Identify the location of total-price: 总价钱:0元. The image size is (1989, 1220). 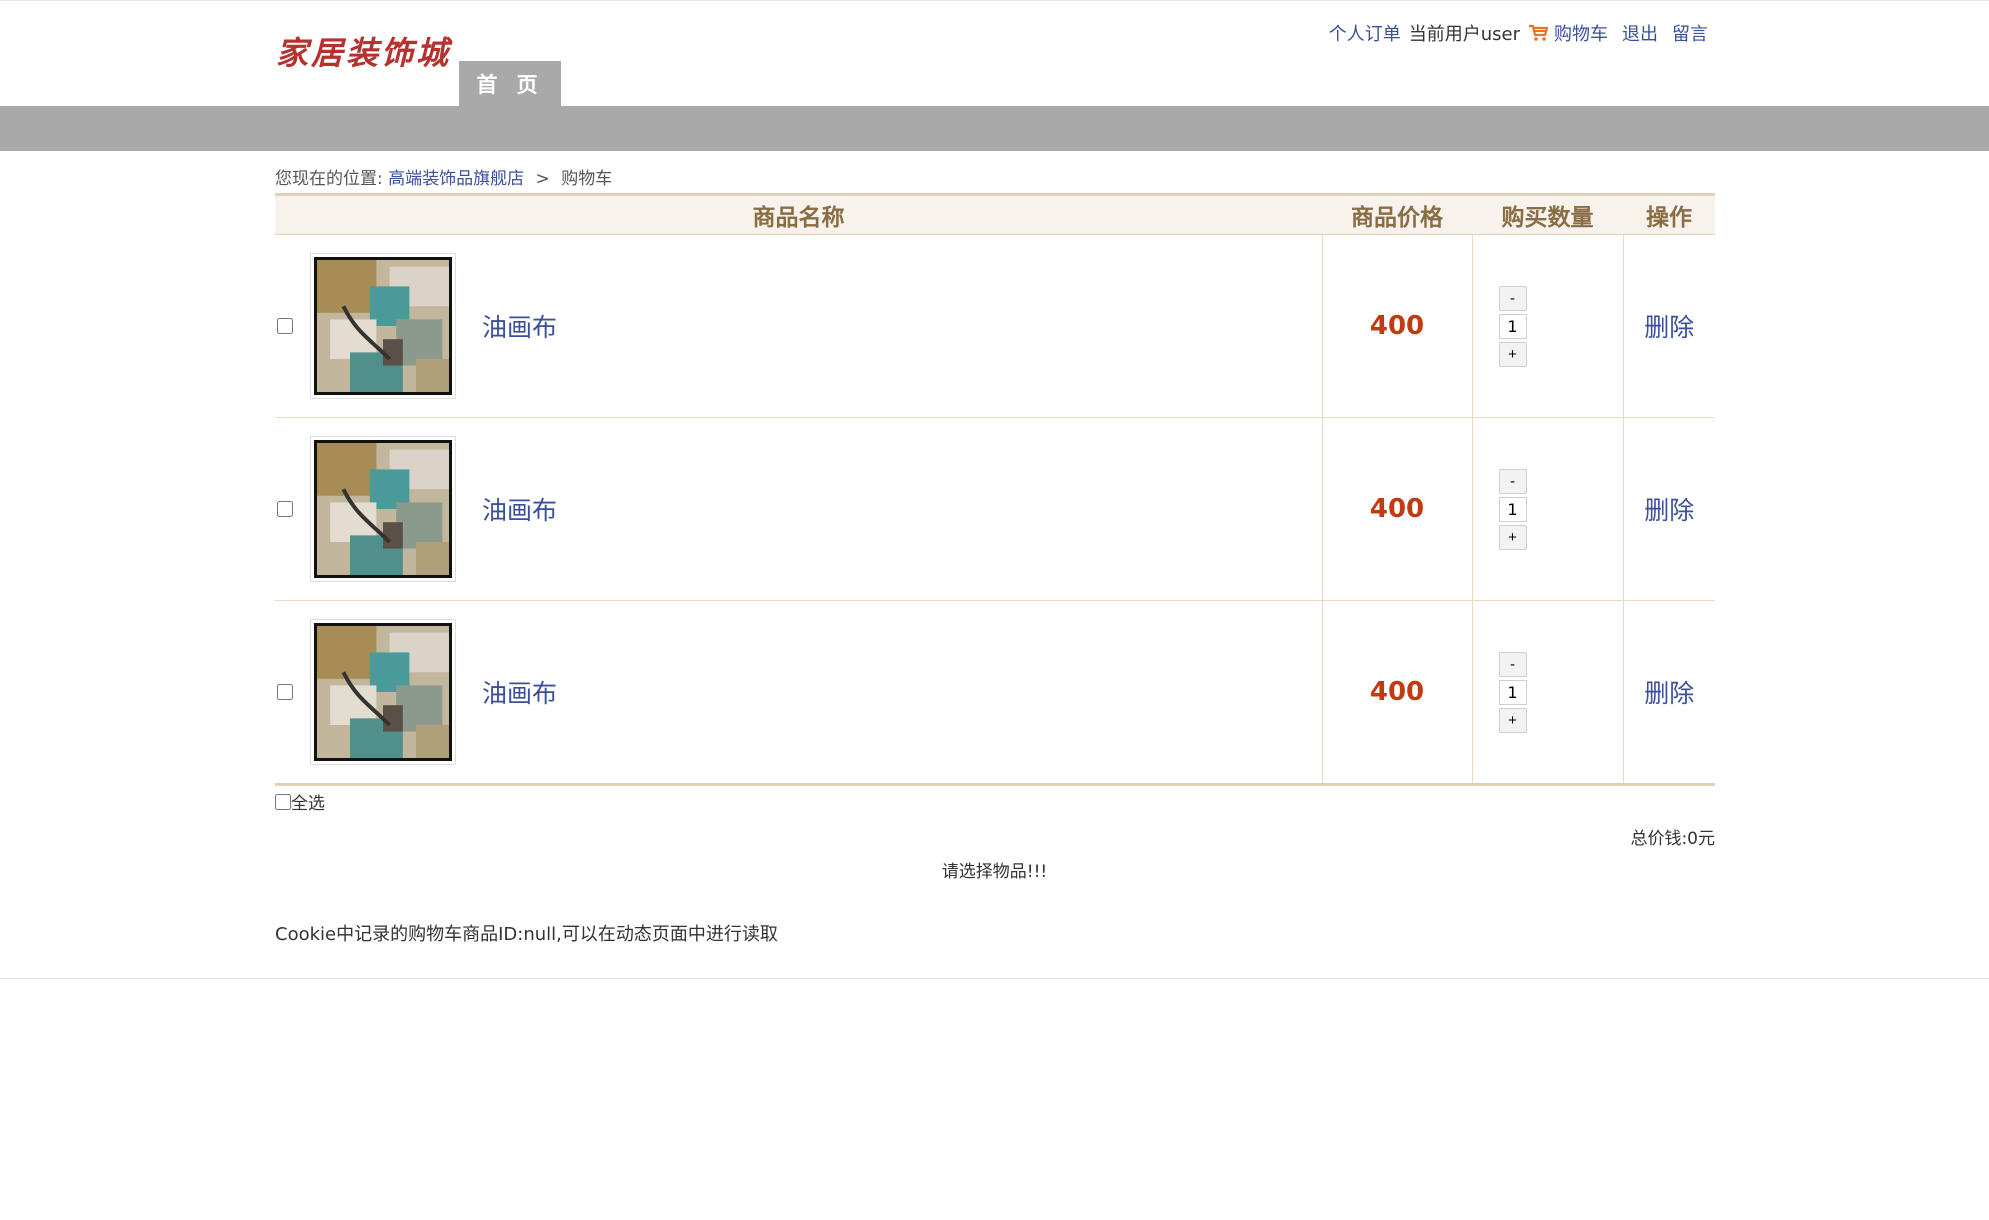
(1672, 839).